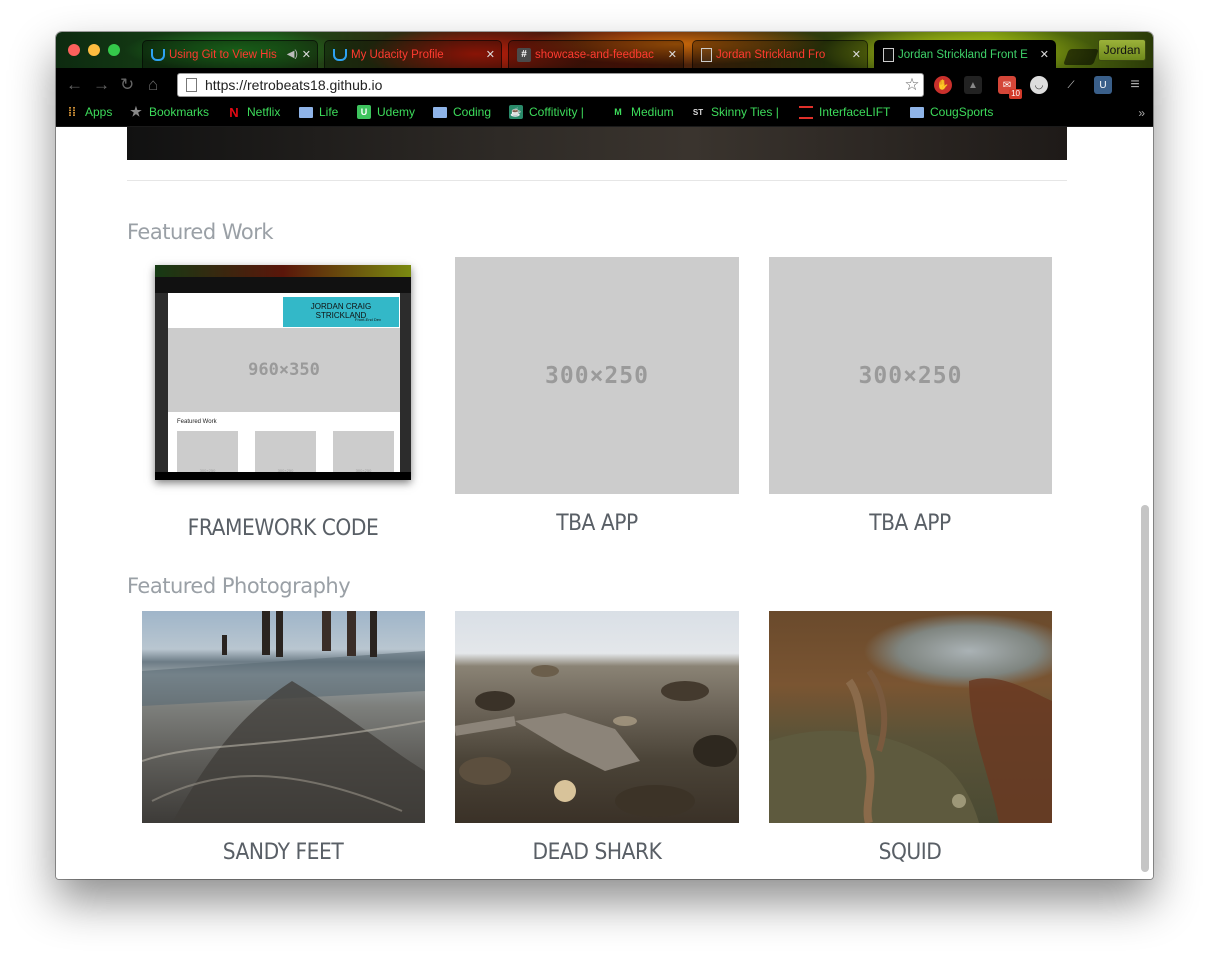 This screenshot has height=959, width=1209. I want to click on thumb-box: 300×250, so click(285, 453).